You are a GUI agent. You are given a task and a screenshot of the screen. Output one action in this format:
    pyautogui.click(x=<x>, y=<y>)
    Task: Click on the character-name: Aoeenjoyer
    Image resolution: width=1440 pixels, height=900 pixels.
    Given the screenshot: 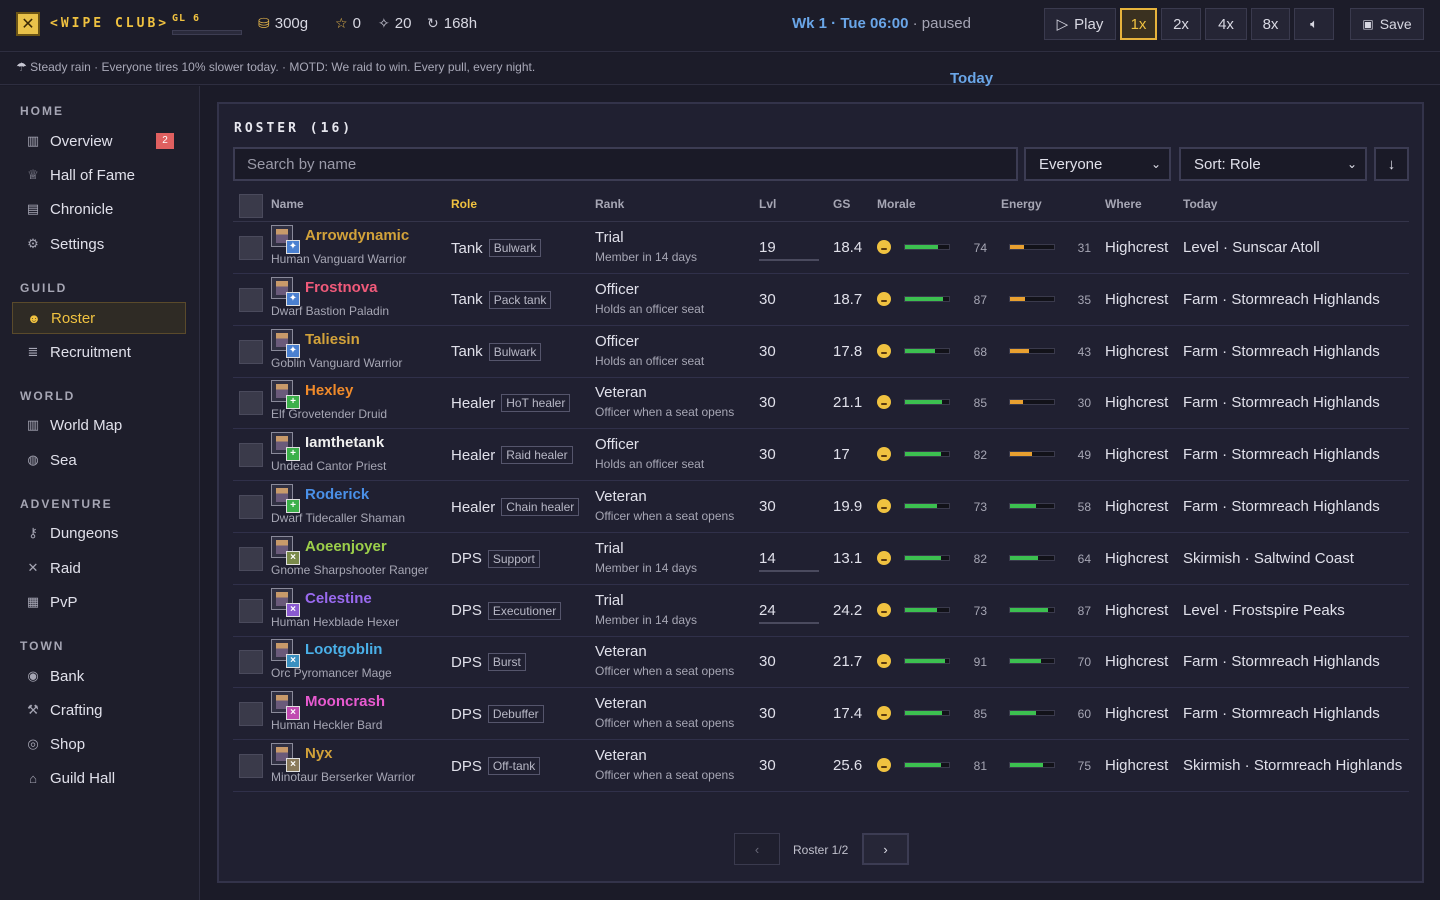 What is the action you would take?
    pyautogui.click(x=346, y=546)
    